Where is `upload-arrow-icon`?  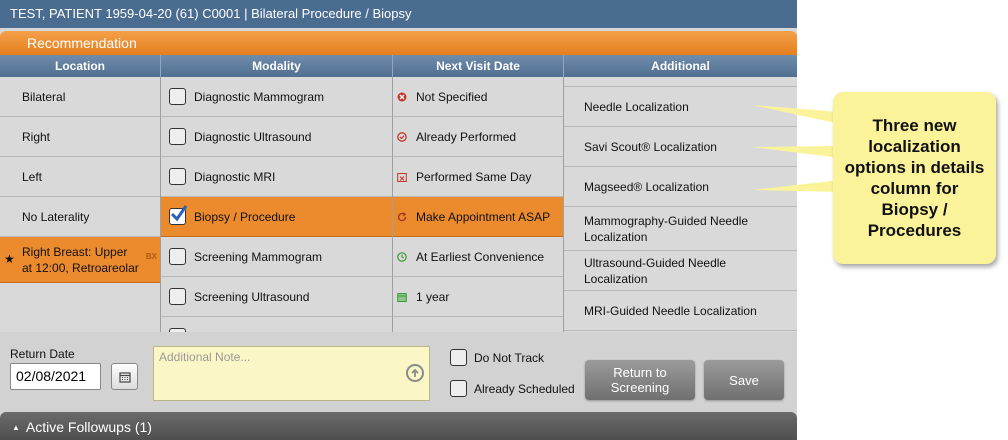
upload-arrow-icon is located at coordinates (415, 373).